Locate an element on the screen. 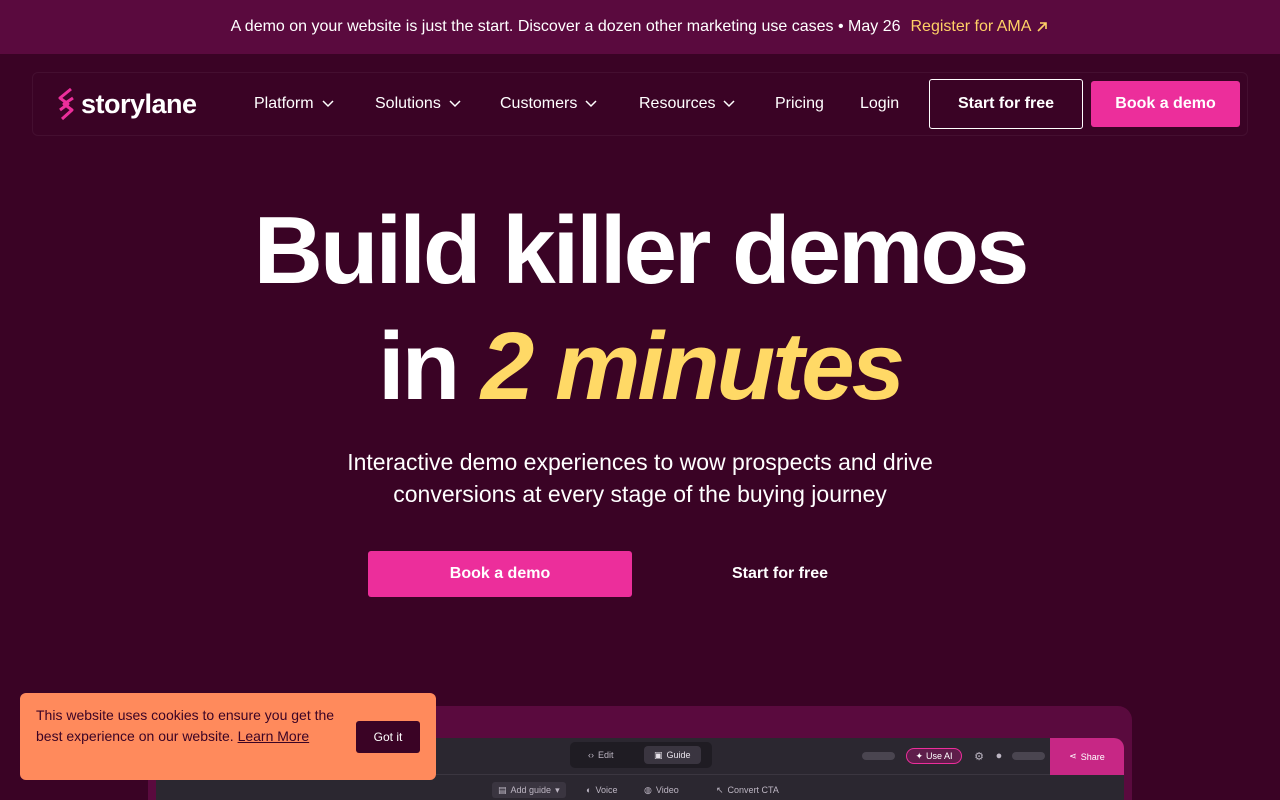  nav-solutions: Solutions is located at coordinates (418, 104).